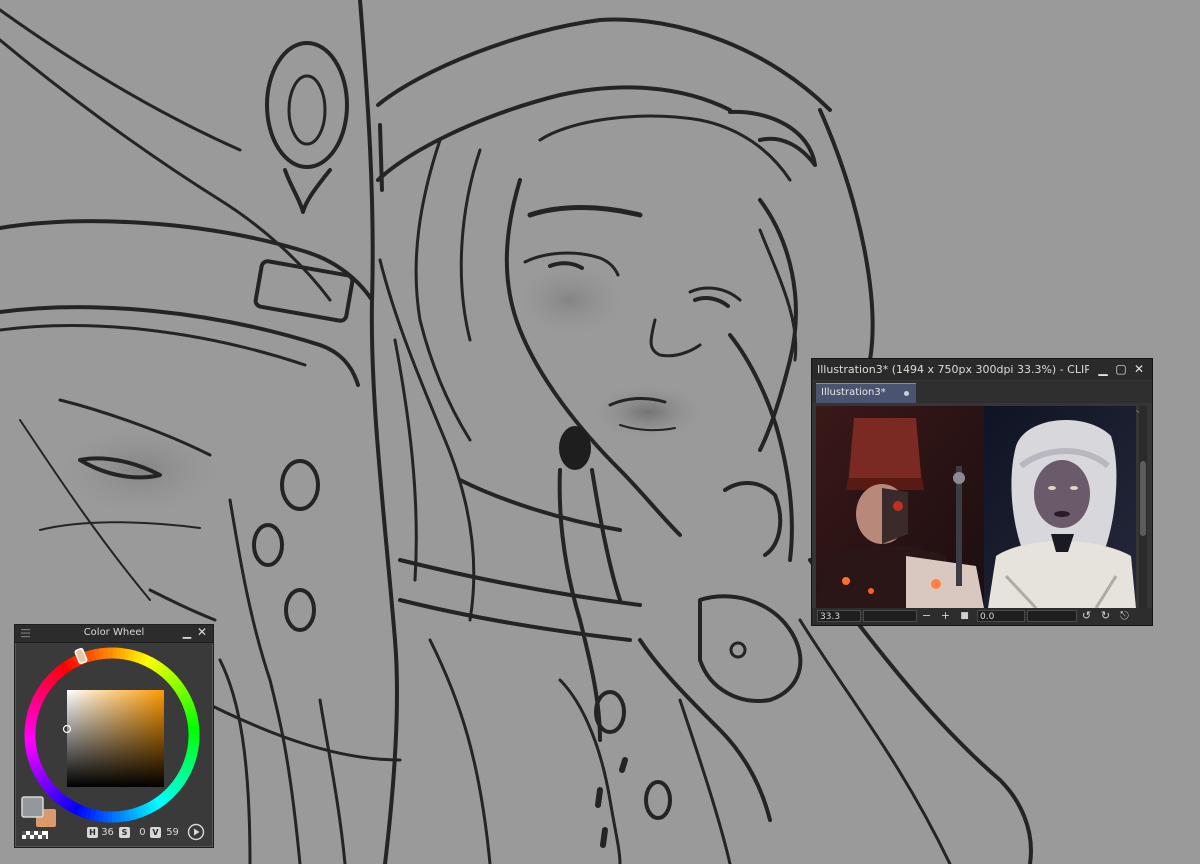 Image resolution: width=1200 pixels, height=864 pixels. I want to click on hue-key: H, so click(92, 832).